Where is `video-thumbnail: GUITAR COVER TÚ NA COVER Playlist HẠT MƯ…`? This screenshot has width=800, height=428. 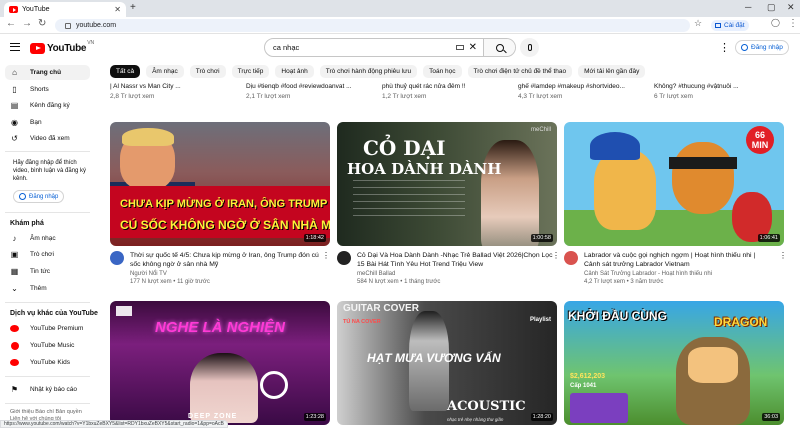
video-thumbnail: GUITAR COVER TÚ NA COVER Playlist HẠT MƯ… is located at coordinates (447, 363).